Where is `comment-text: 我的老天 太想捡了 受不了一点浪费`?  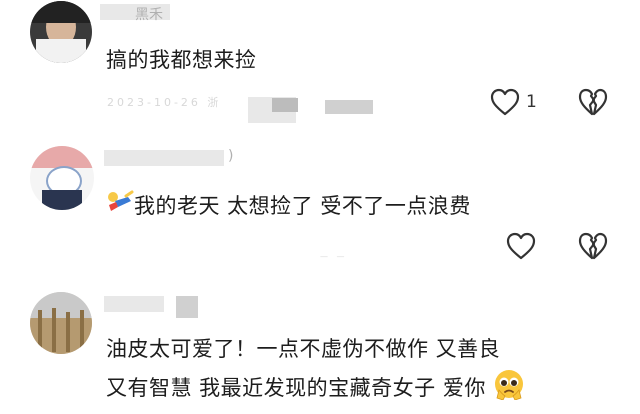
comment-text: 我的老天 太想捡了 受不了一点浪费 is located at coordinates (287, 207).